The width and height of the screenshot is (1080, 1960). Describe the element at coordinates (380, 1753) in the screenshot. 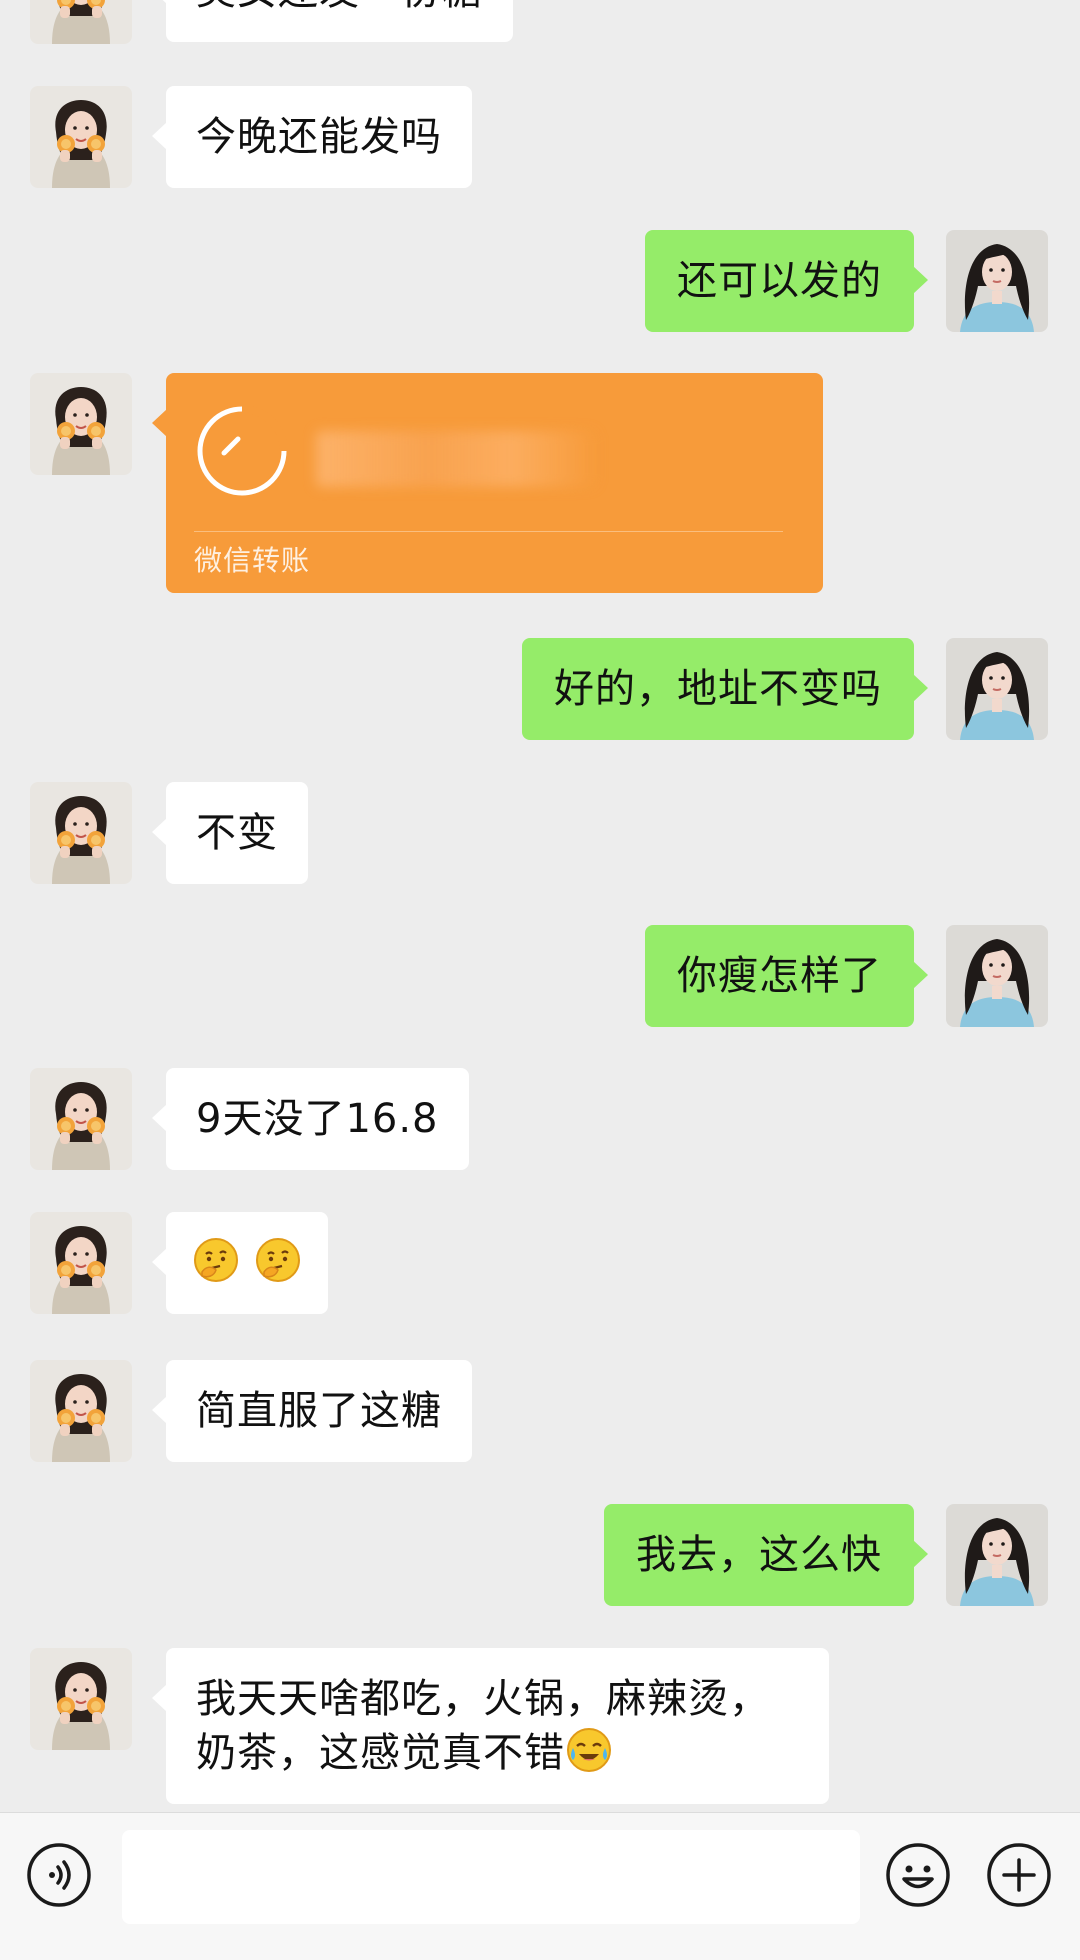

I see `message-line: 奶茶，这感觉真不错` at that location.